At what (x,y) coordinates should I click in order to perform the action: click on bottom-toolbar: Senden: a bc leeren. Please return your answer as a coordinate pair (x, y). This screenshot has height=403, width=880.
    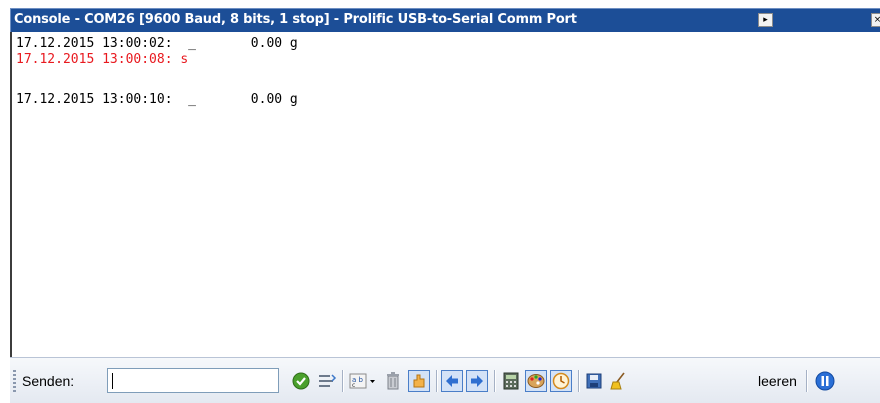
    Looking at the image, I should click on (445, 380).